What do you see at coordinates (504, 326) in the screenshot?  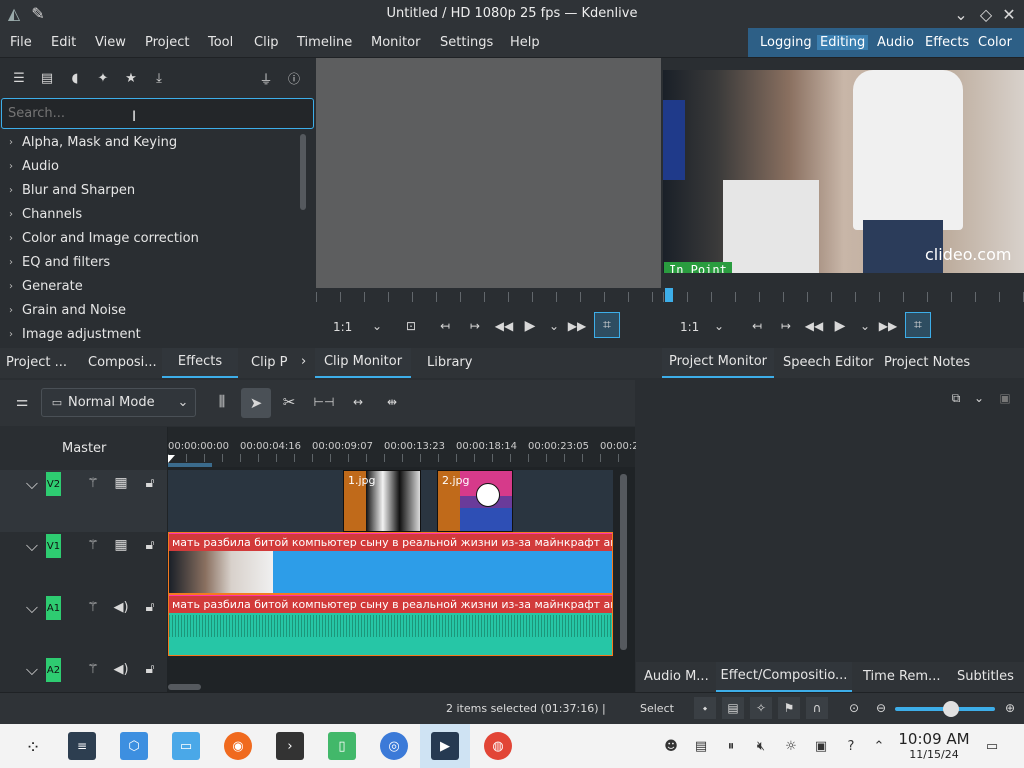 I see `rewind-icon: ◀◀` at bounding box center [504, 326].